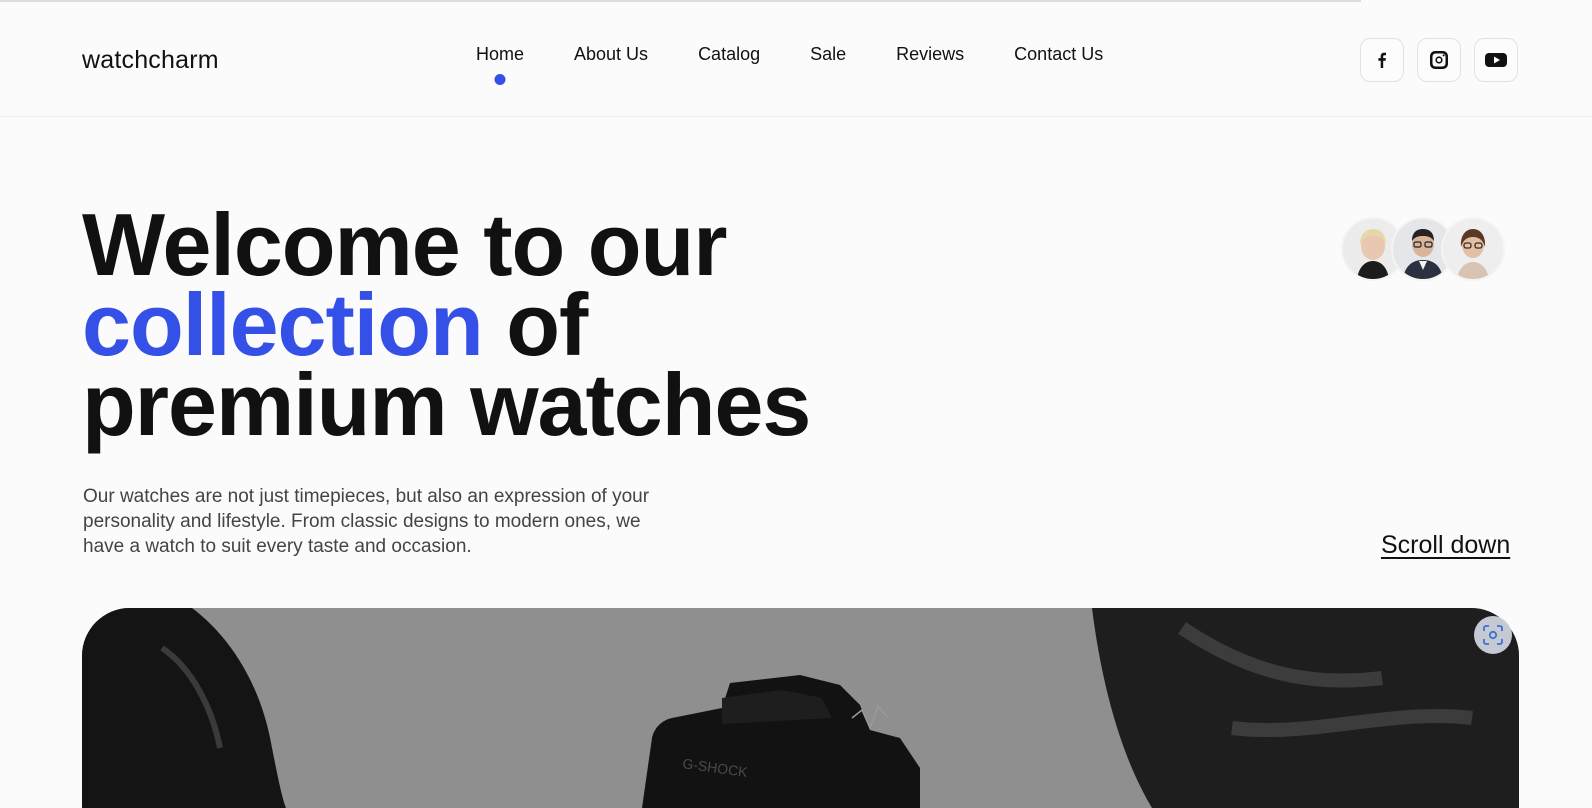 The height and width of the screenshot is (808, 1592). What do you see at coordinates (1423, 249) in the screenshot?
I see `customer-avatars` at bounding box center [1423, 249].